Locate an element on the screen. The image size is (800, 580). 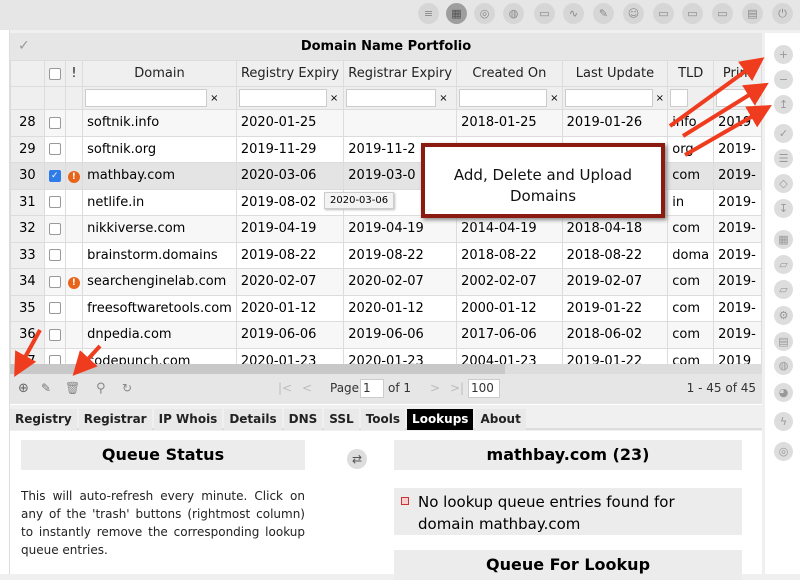
tab-about: About is located at coordinates (500, 419).